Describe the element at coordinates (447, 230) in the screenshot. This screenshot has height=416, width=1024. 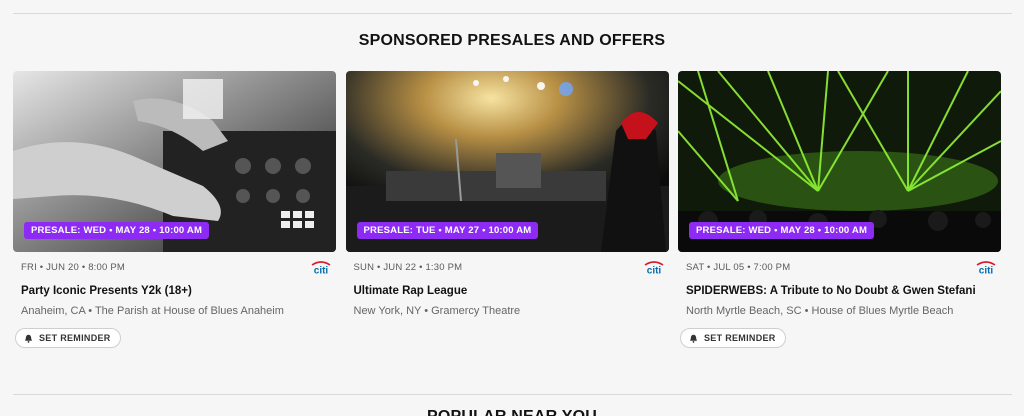
I see `presale-badge: PRESALE: TUE • MAY 27 • 10:00 AM` at that location.